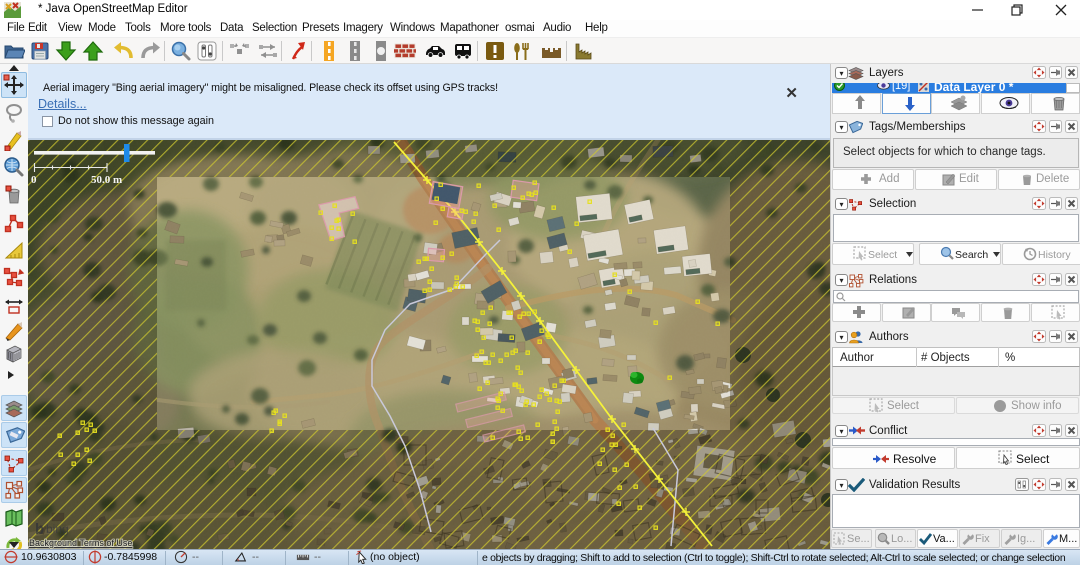  I want to click on svg-text: Background Terms of Use, so click(80, 543).